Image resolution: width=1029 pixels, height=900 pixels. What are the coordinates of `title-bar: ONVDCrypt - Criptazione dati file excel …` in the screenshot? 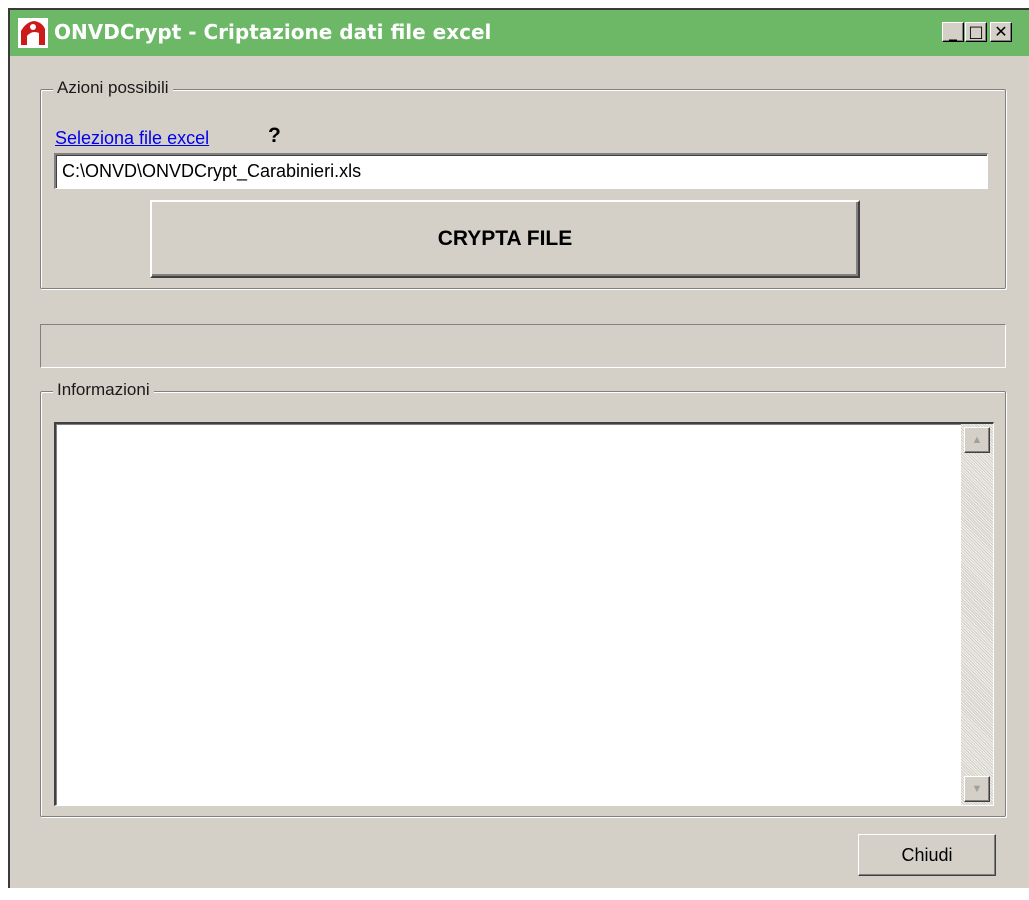 It's located at (519, 33).